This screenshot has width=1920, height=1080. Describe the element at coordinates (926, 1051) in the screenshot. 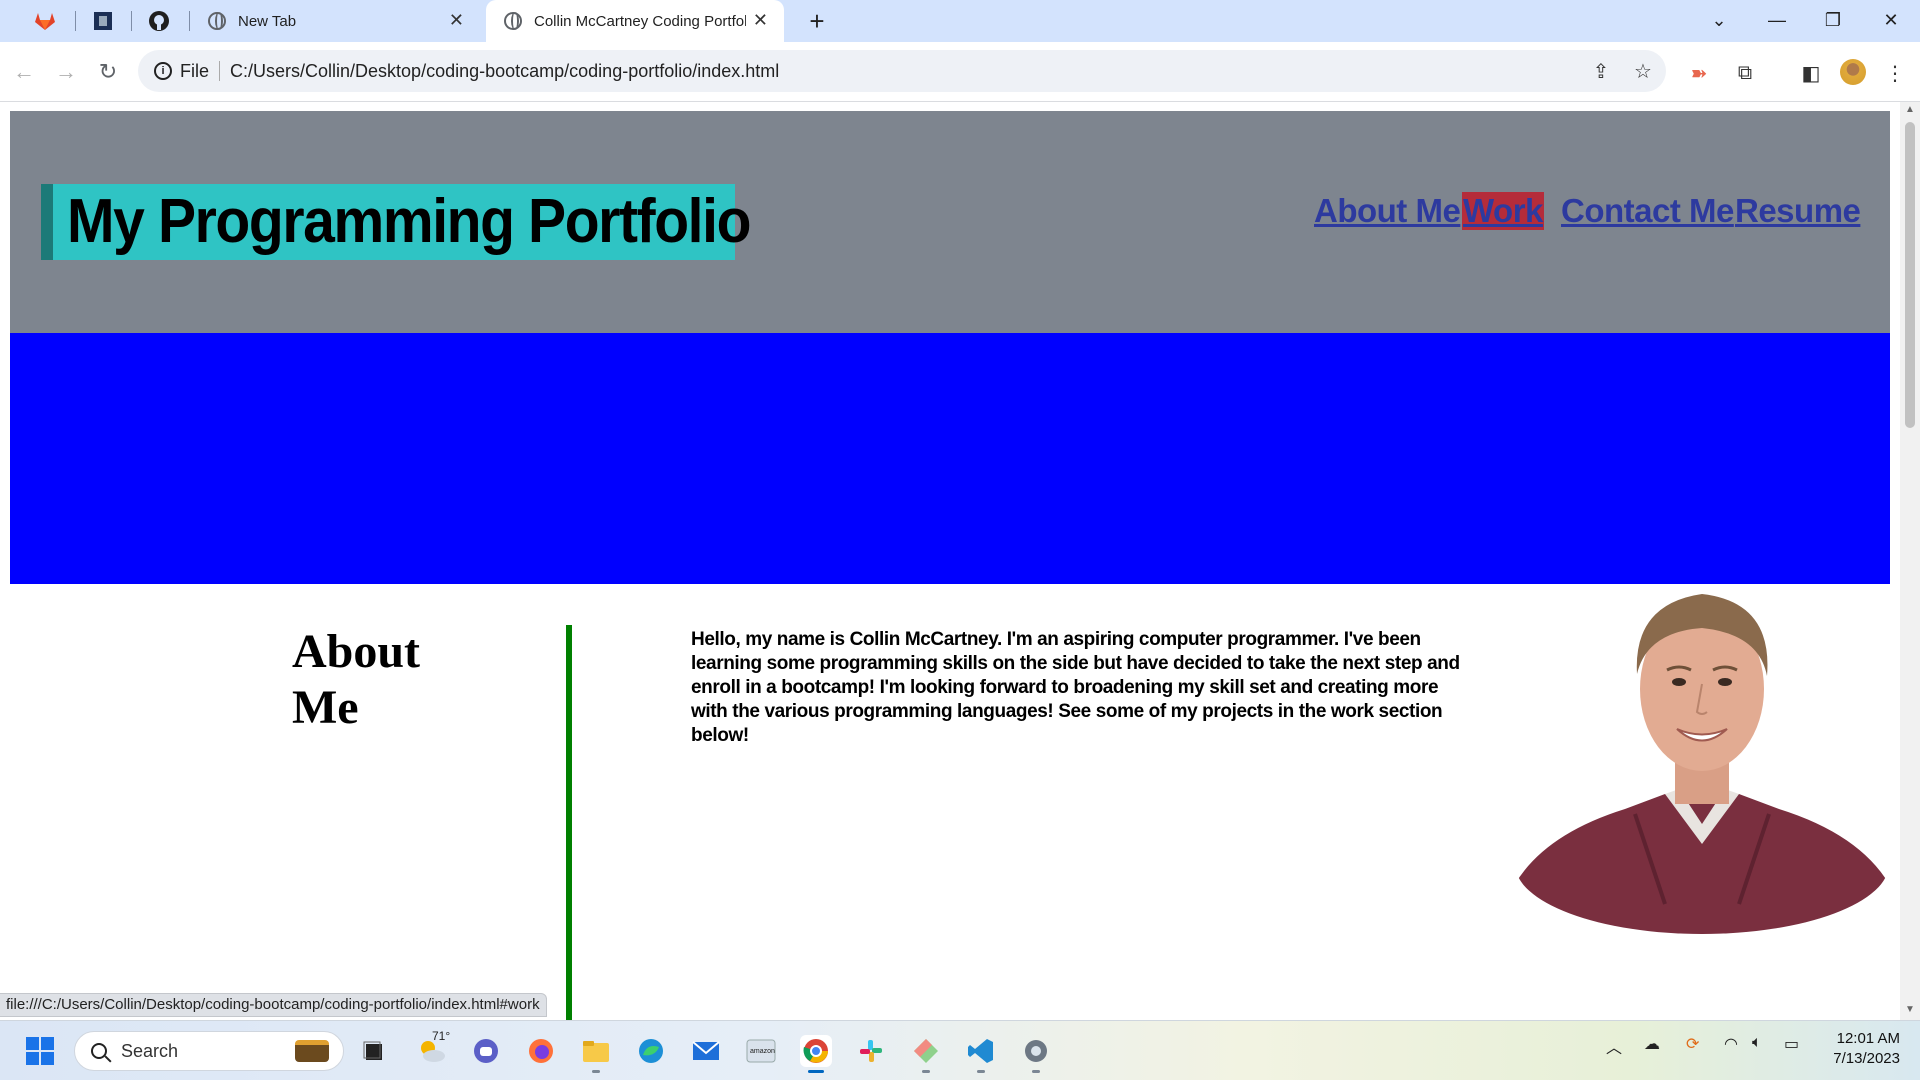

I see `git-icon` at that location.